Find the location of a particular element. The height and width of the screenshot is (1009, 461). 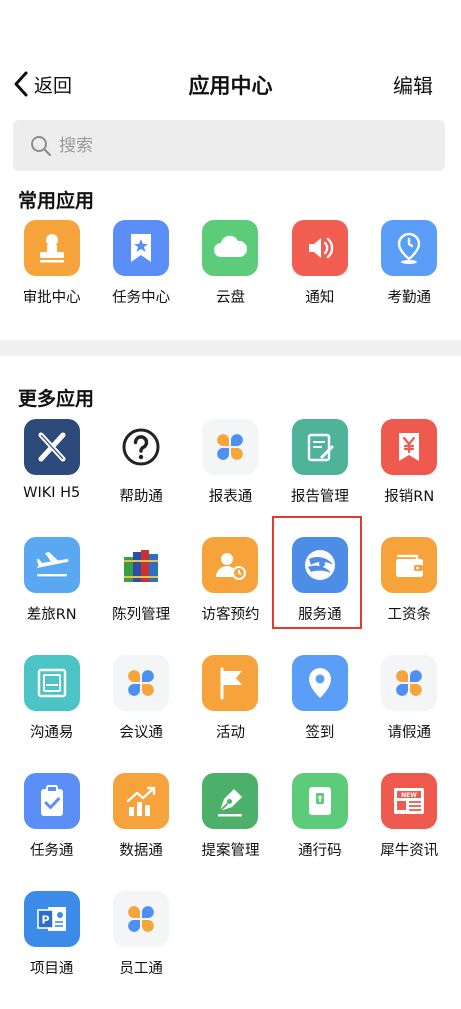

app-label: 任务通 is located at coordinates (51, 851).